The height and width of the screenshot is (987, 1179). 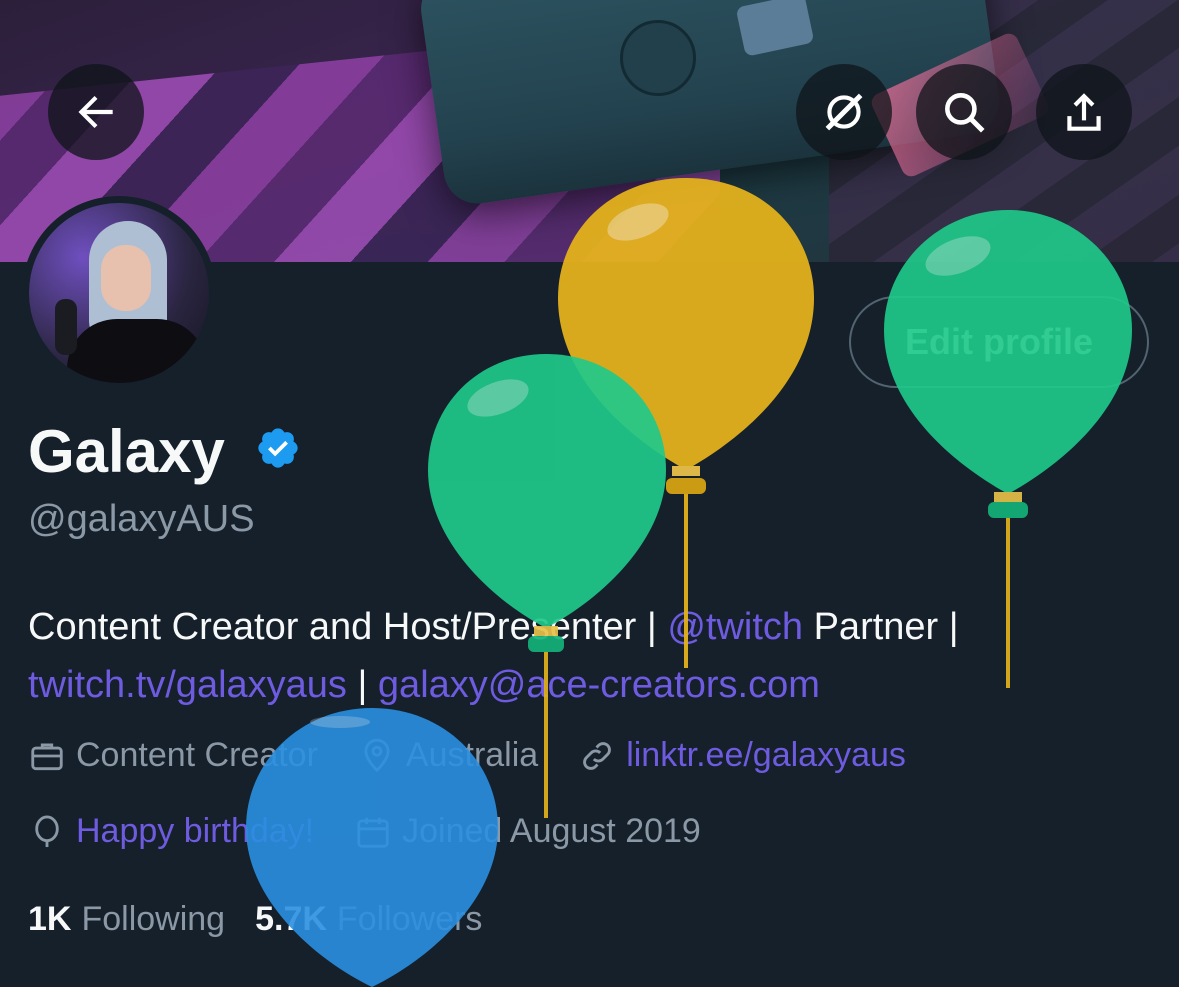 I want to click on website: linktr.ee/galaxyaus, so click(x=742, y=755).